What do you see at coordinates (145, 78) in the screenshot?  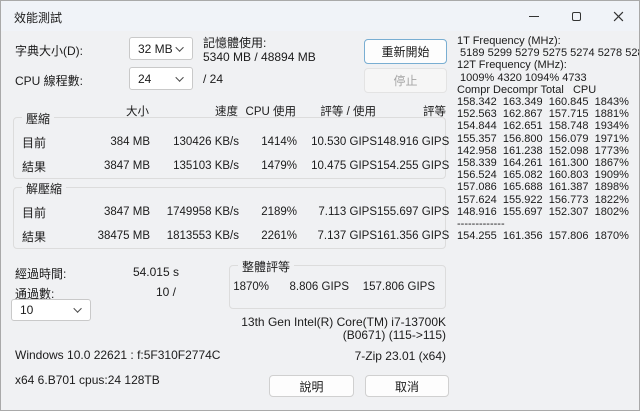 I see `cpu-threads-value: 24` at bounding box center [145, 78].